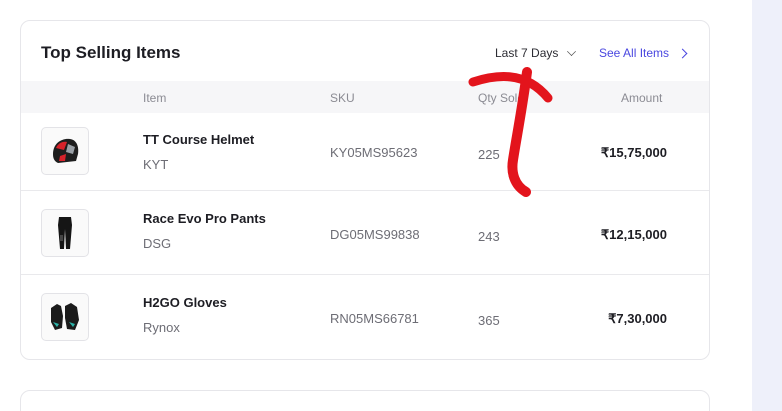  I want to click on column-header-sku: SKU, so click(342, 98).